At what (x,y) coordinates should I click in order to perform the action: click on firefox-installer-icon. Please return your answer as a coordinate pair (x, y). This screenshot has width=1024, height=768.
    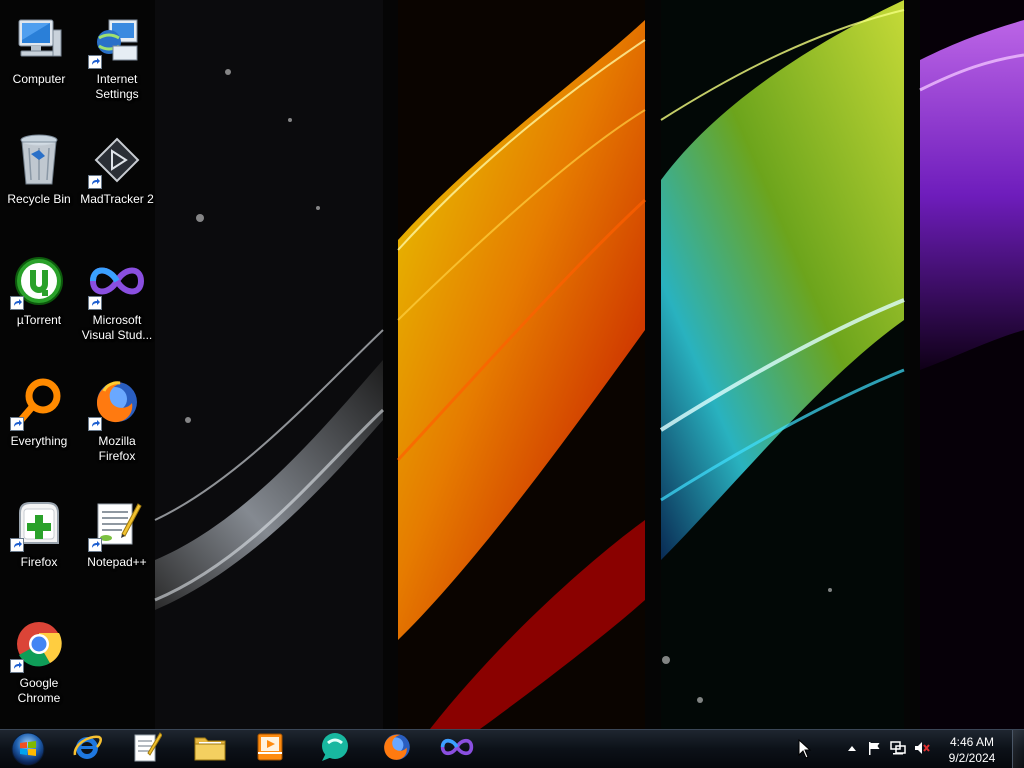
    Looking at the image, I should click on (39, 523).